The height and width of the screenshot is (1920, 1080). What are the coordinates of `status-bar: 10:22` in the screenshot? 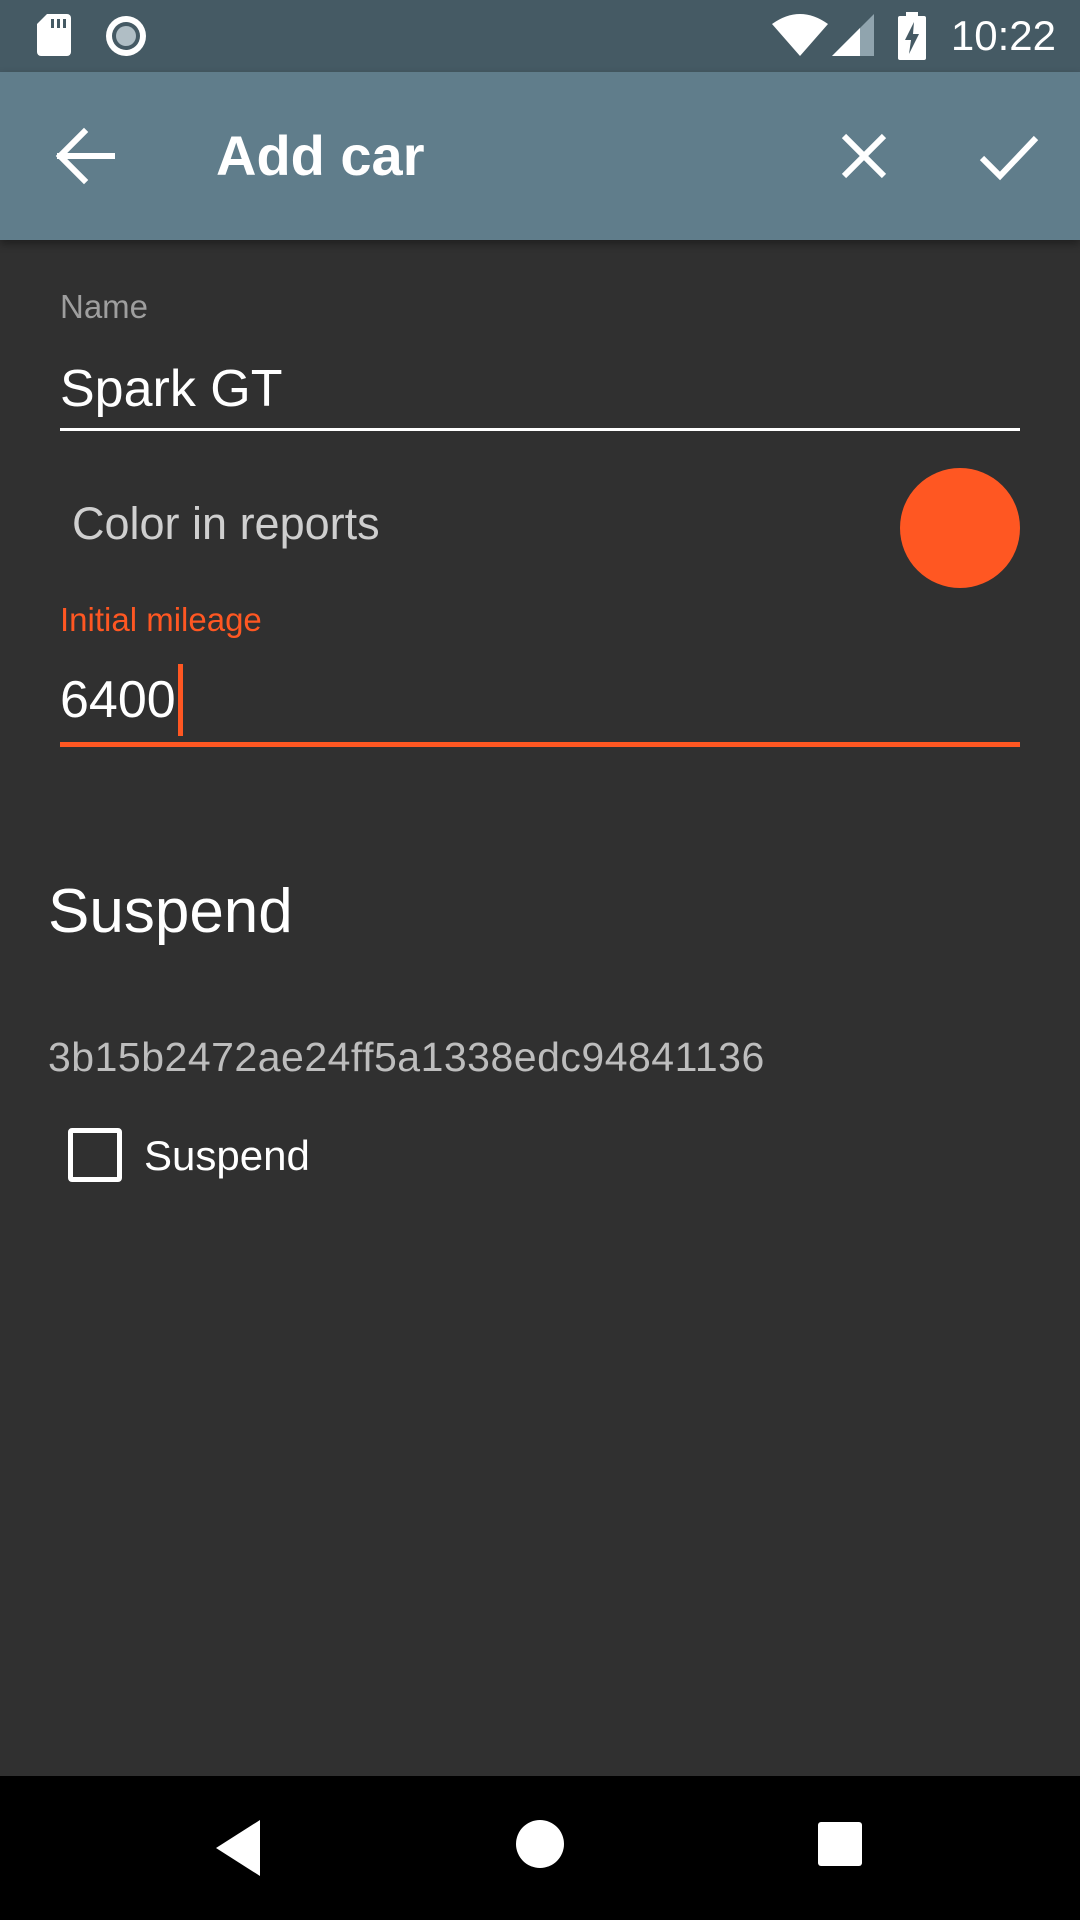 It's located at (540, 36).